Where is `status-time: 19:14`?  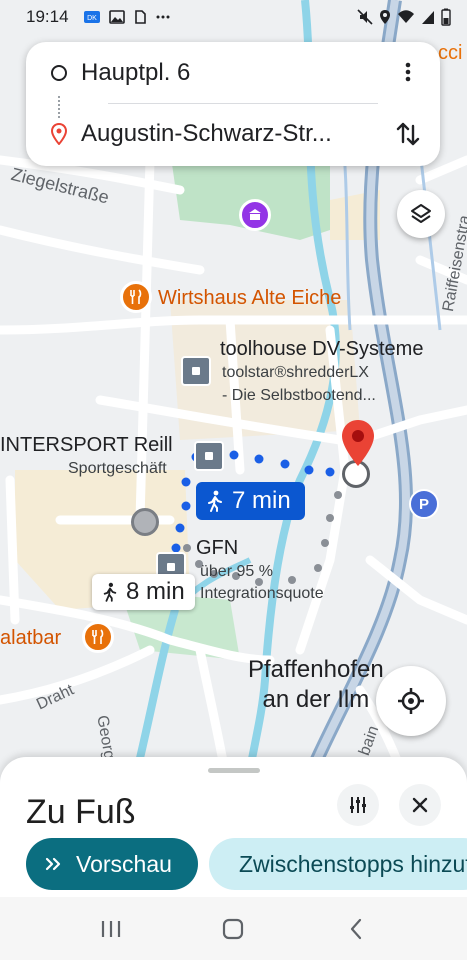
status-time: 19:14 is located at coordinates (47, 16).